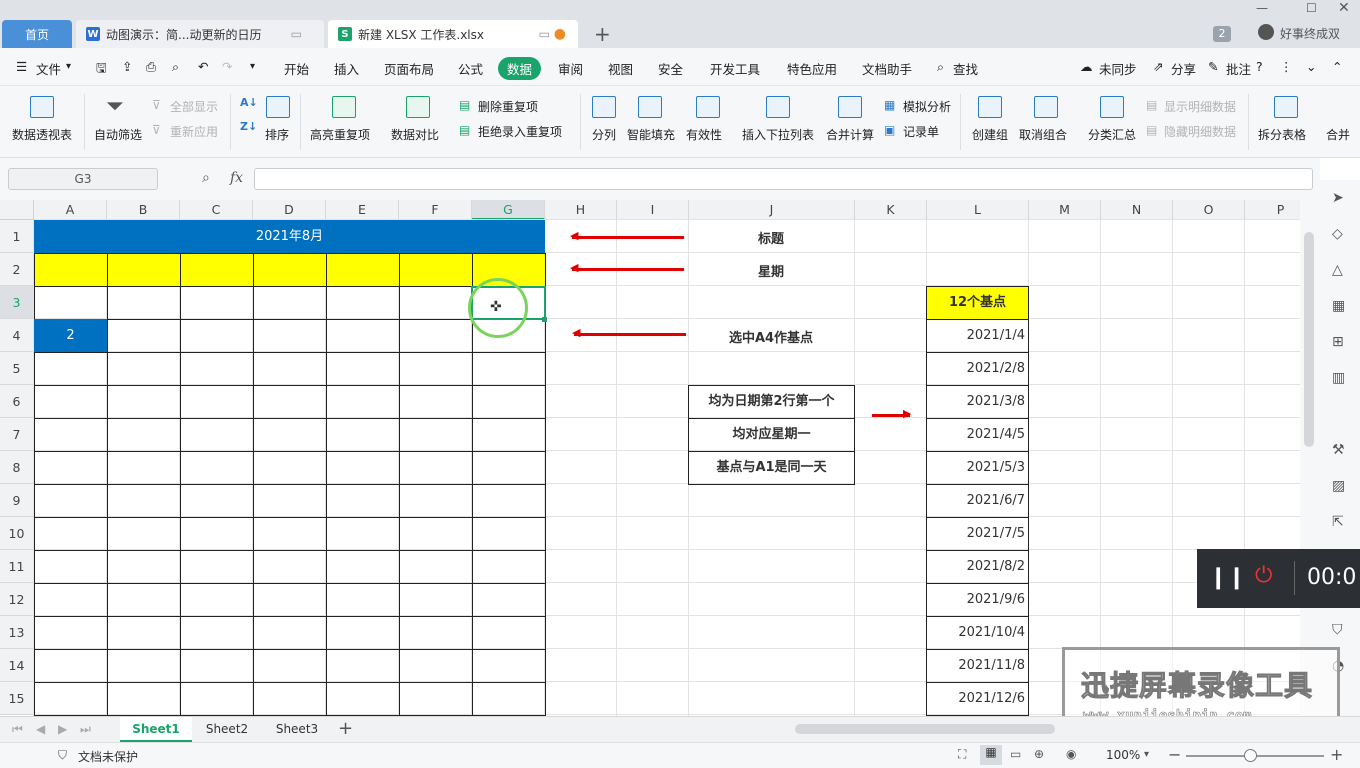 The width and height of the screenshot is (1360, 768). I want to click on split-column-button: 分列, so click(604, 134).